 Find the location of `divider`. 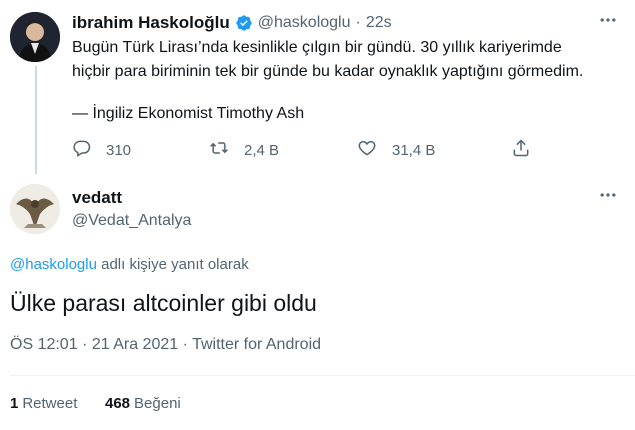

divider is located at coordinates (322, 375).